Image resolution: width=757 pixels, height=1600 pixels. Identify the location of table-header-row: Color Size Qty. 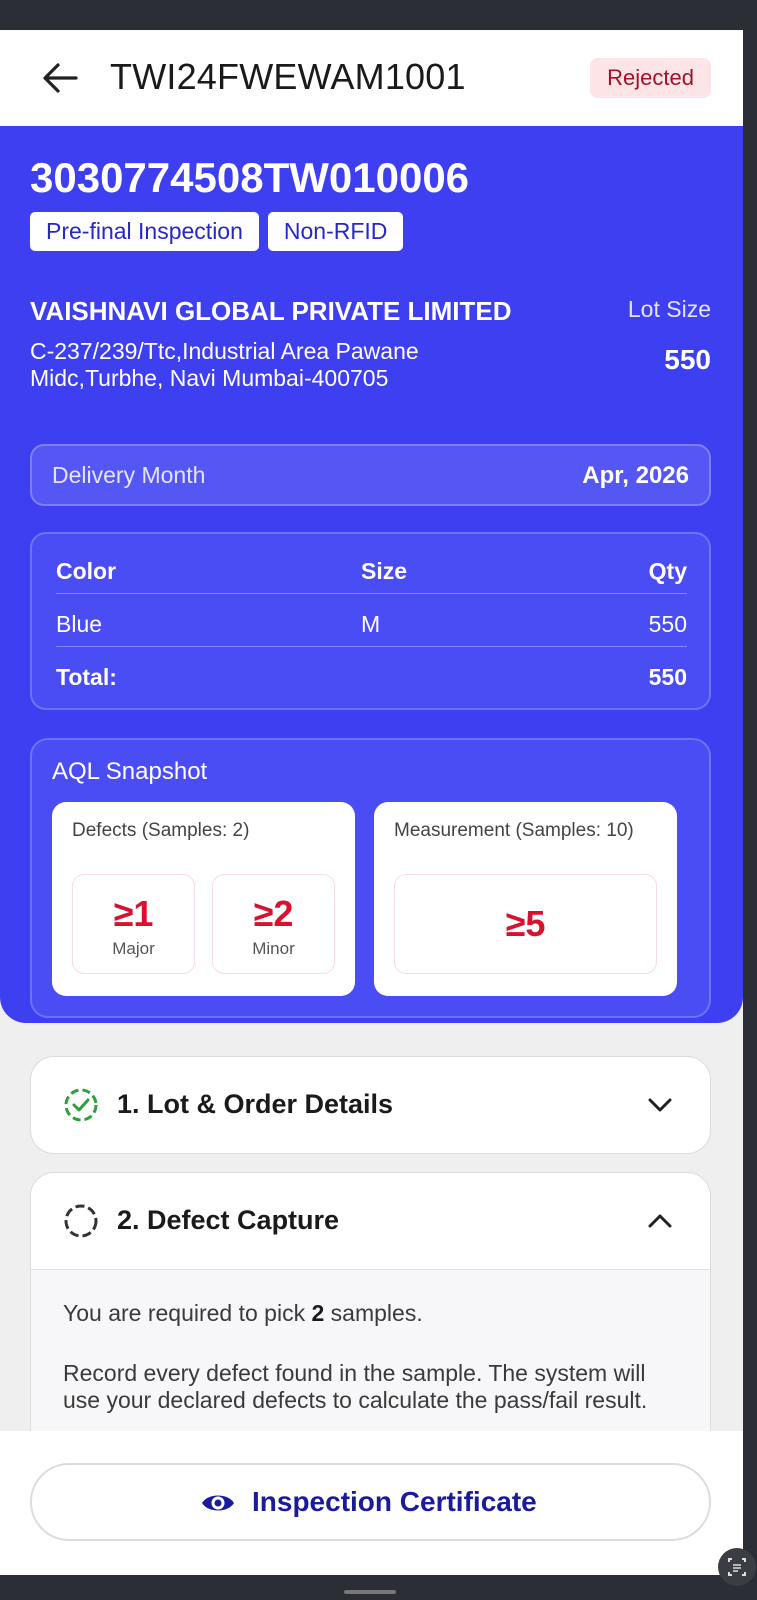
(371, 568).